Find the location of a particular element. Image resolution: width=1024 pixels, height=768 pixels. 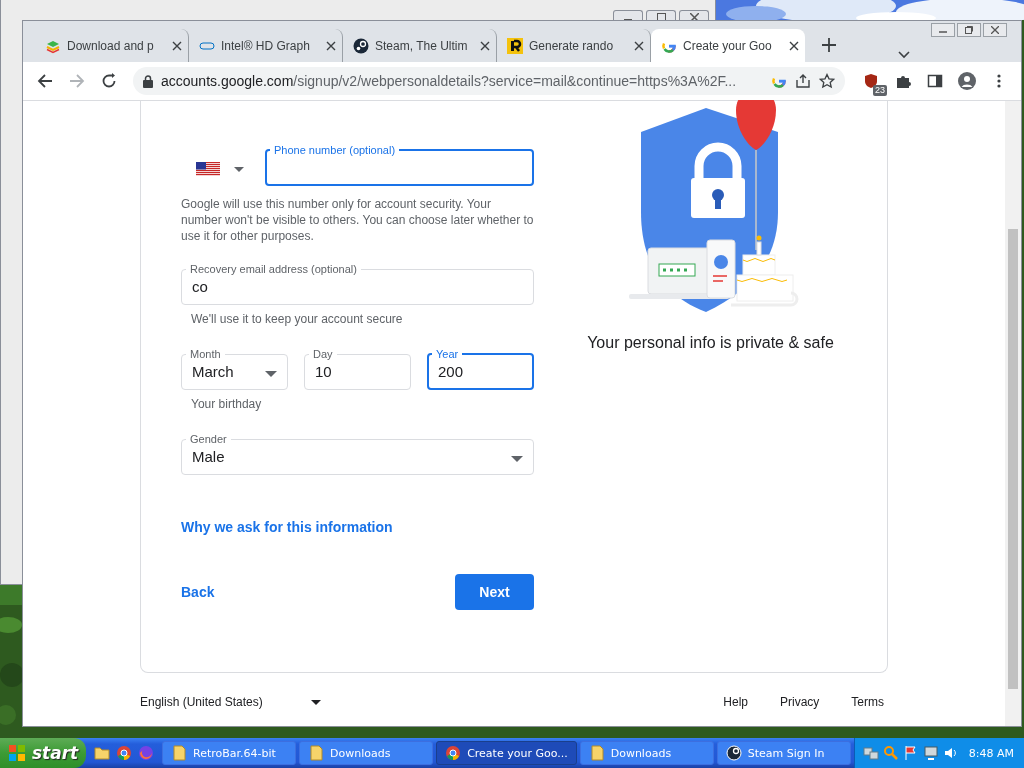

network-icon is located at coordinates (870, 753).